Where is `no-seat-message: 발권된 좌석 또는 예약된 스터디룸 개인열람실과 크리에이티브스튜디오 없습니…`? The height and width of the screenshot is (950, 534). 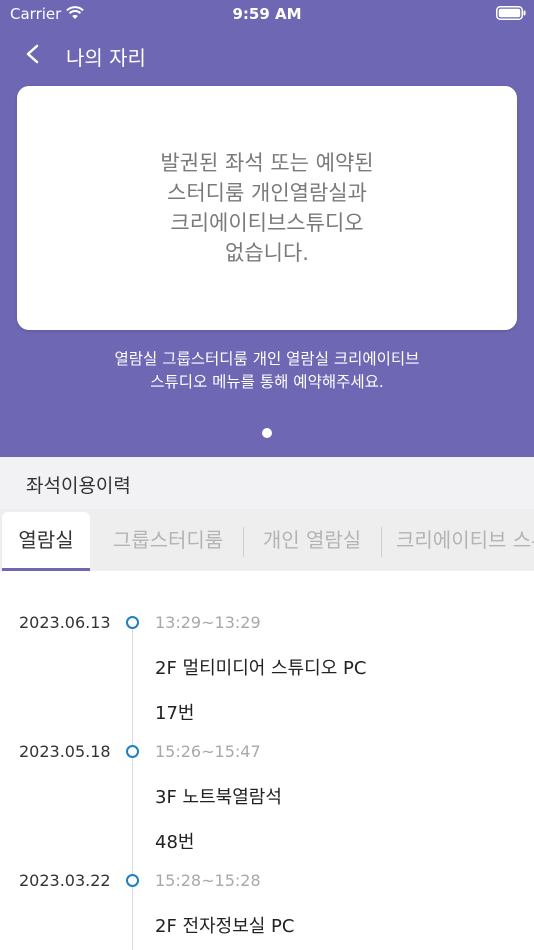 no-seat-message: 발권된 좌석 또는 예약된 스터디룸 개인열람실과 크리에이티브스튜디오 없습니… is located at coordinates (267, 208).